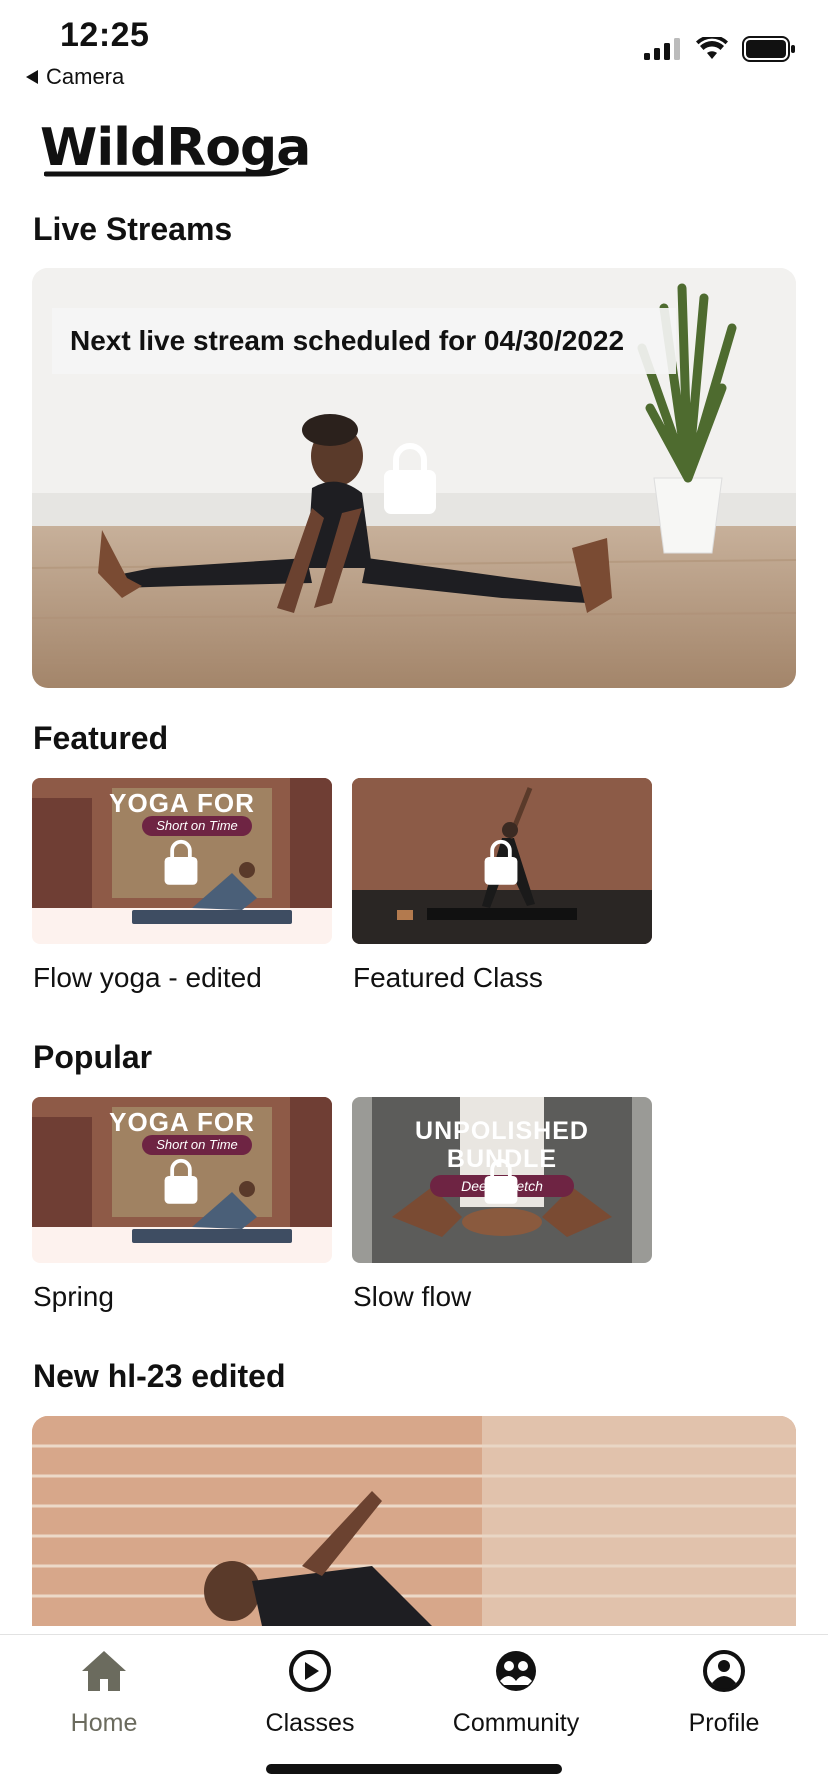  What do you see at coordinates (104, 1723) in the screenshot?
I see `tab-label: Home` at bounding box center [104, 1723].